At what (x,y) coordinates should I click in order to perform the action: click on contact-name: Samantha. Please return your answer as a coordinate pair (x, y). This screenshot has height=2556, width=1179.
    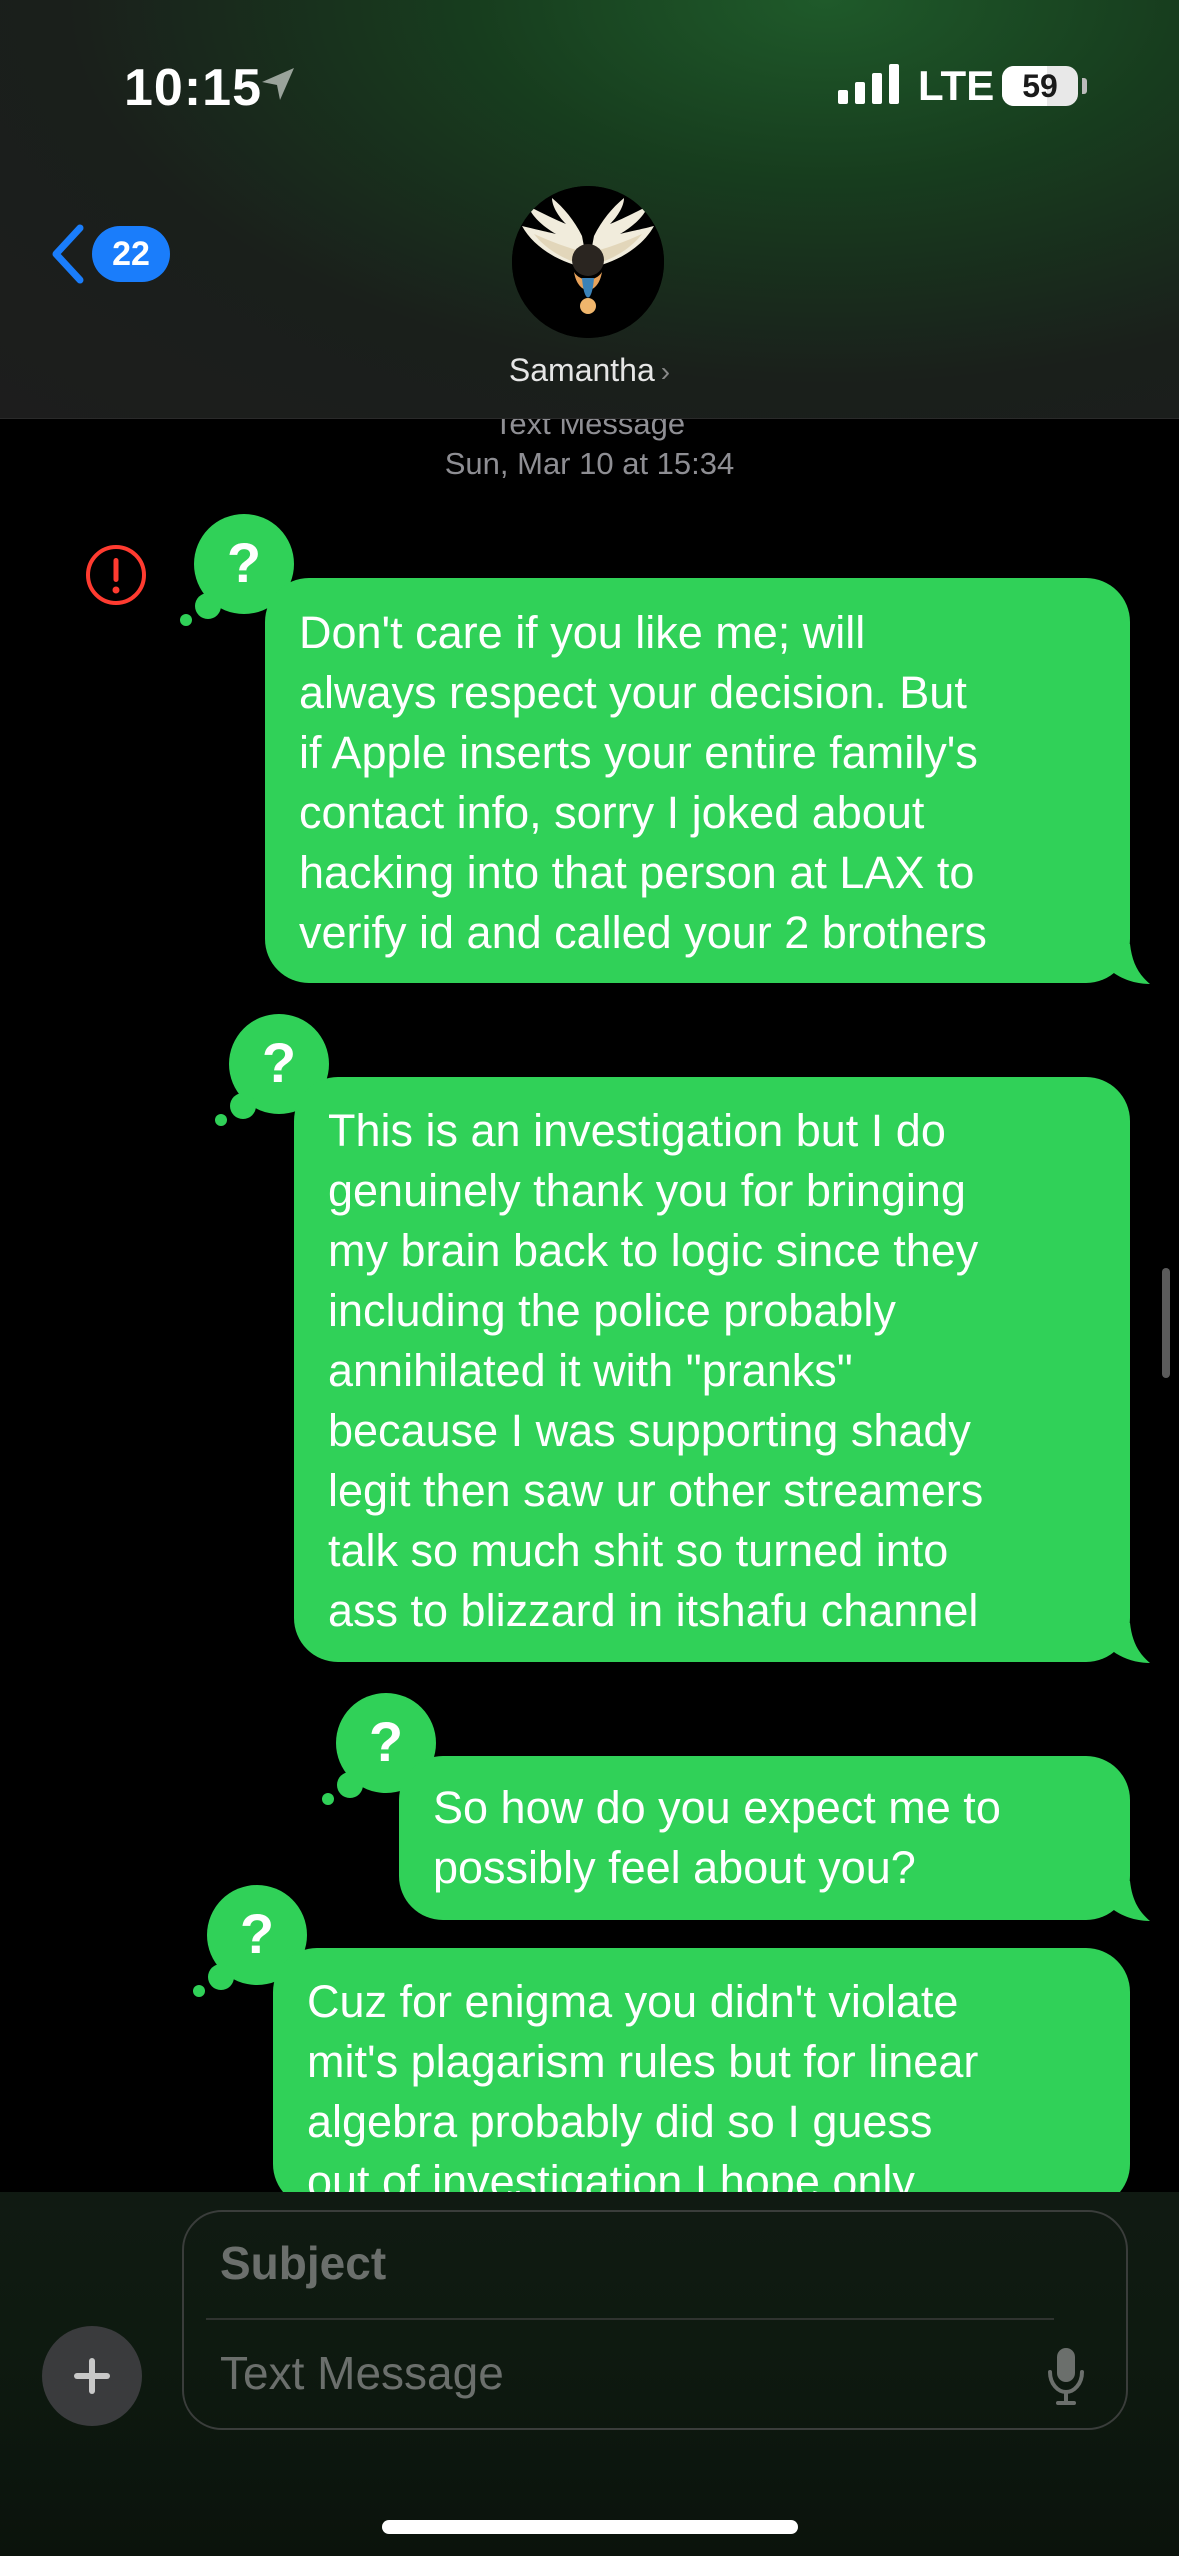
    Looking at the image, I should click on (581, 370).